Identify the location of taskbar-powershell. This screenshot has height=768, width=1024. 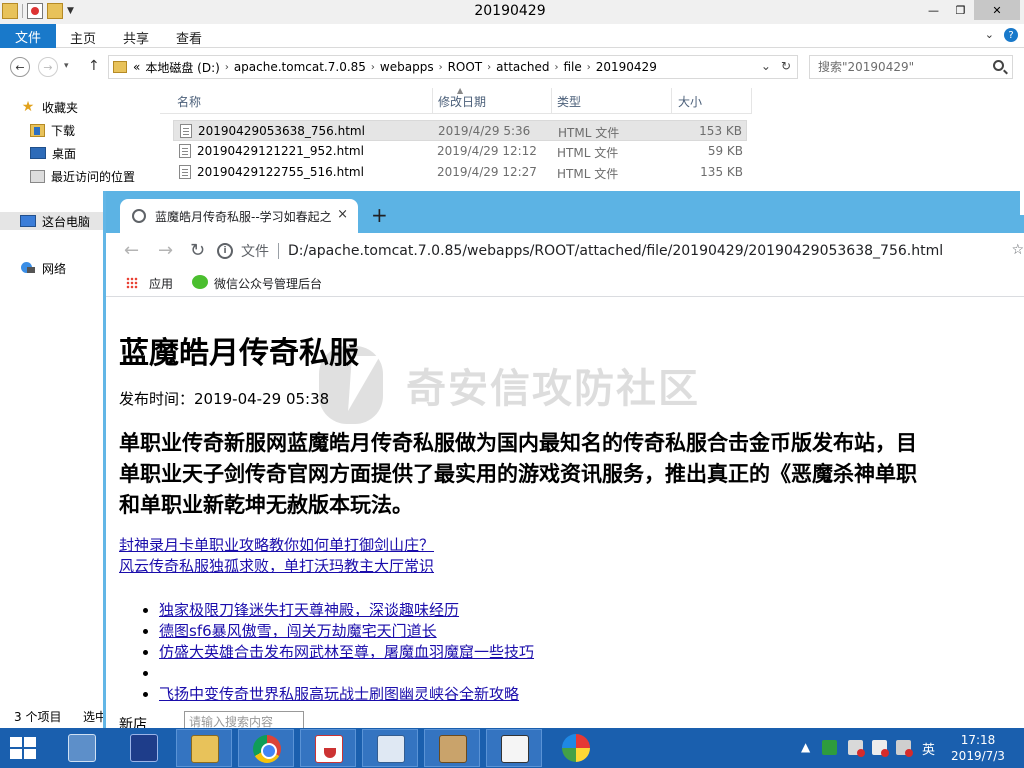
(144, 748).